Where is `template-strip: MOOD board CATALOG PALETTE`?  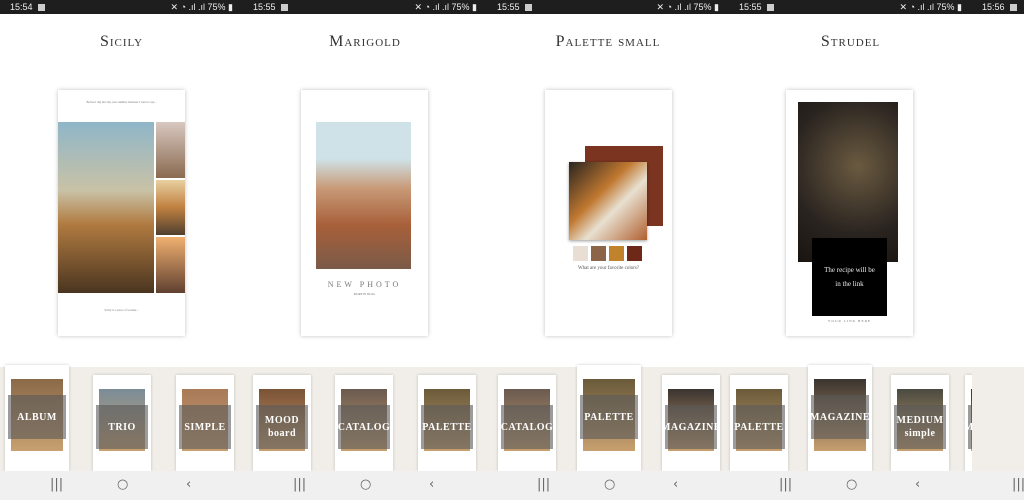
template-strip: MOOD board CATALOG PALETTE is located at coordinates (365, 419).